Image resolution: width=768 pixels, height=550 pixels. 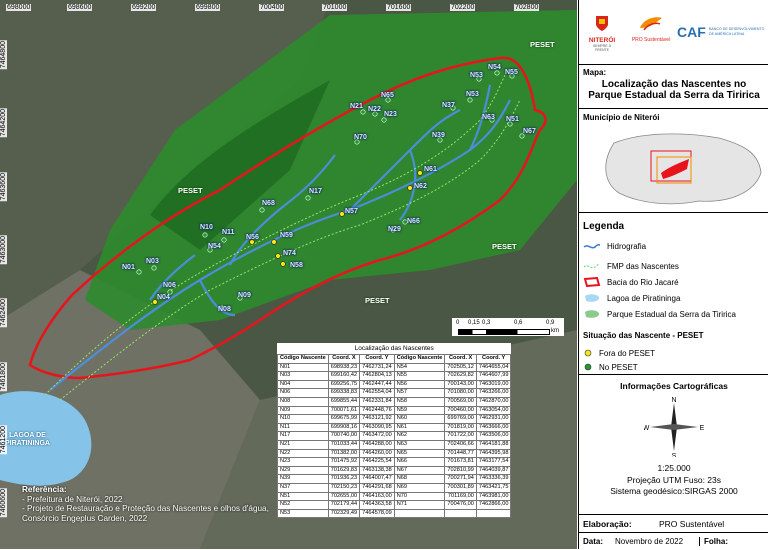 What do you see at coordinates (274, 242) in the screenshot?
I see `marker-n59` at bounding box center [274, 242].